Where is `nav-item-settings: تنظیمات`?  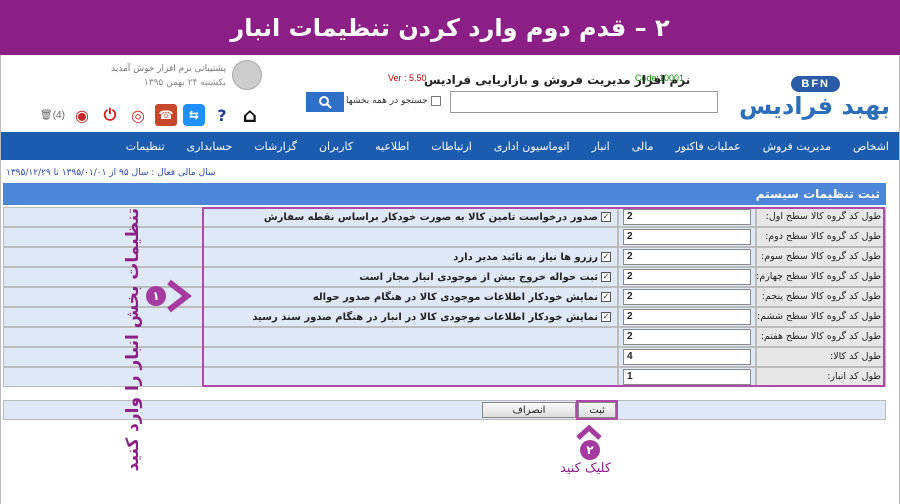
nav-item-settings: تنظیمات is located at coordinates (145, 146).